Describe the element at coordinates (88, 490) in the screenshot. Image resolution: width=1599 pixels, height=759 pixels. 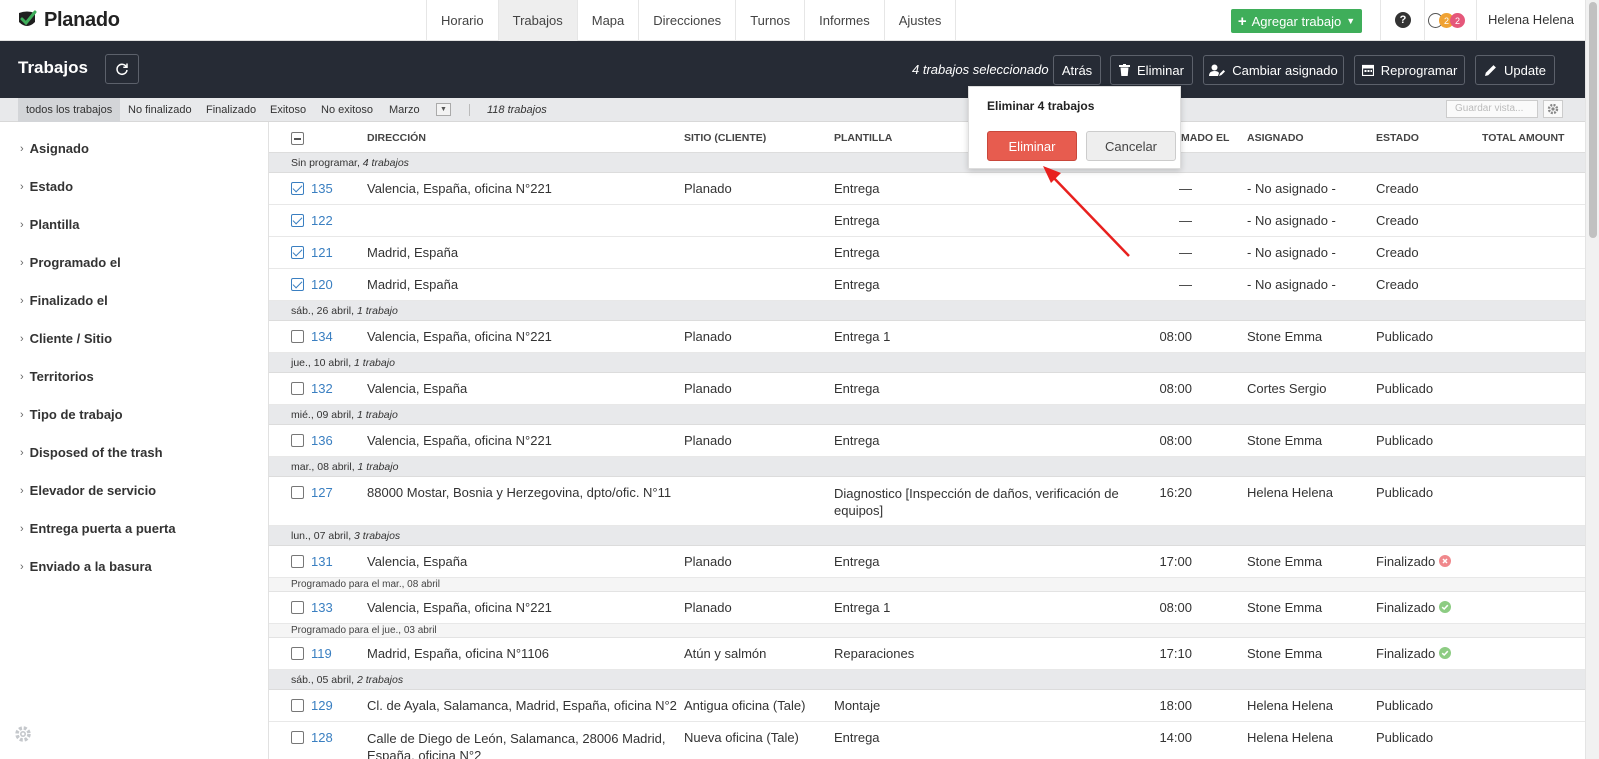
I see `sidebar-filter-elevador-de-servicio: › Elevador de servicio` at that location.